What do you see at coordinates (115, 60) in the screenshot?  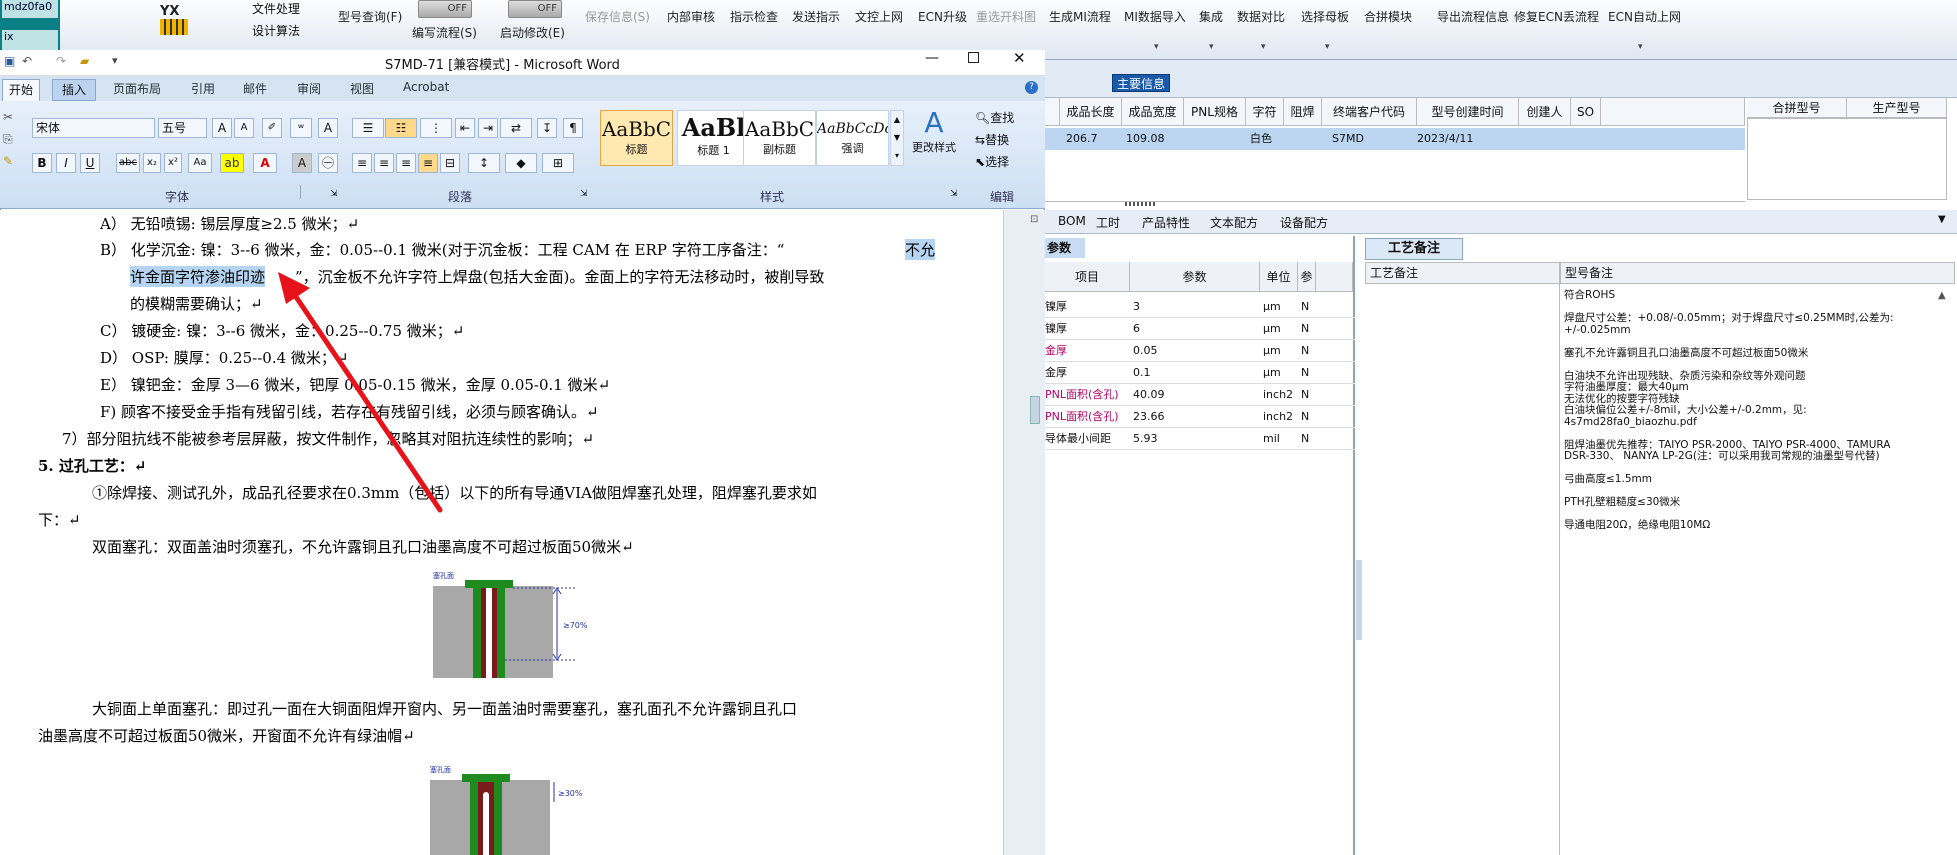 I see `customize-qat-icon: ▾` at bounding box center [115, 60].